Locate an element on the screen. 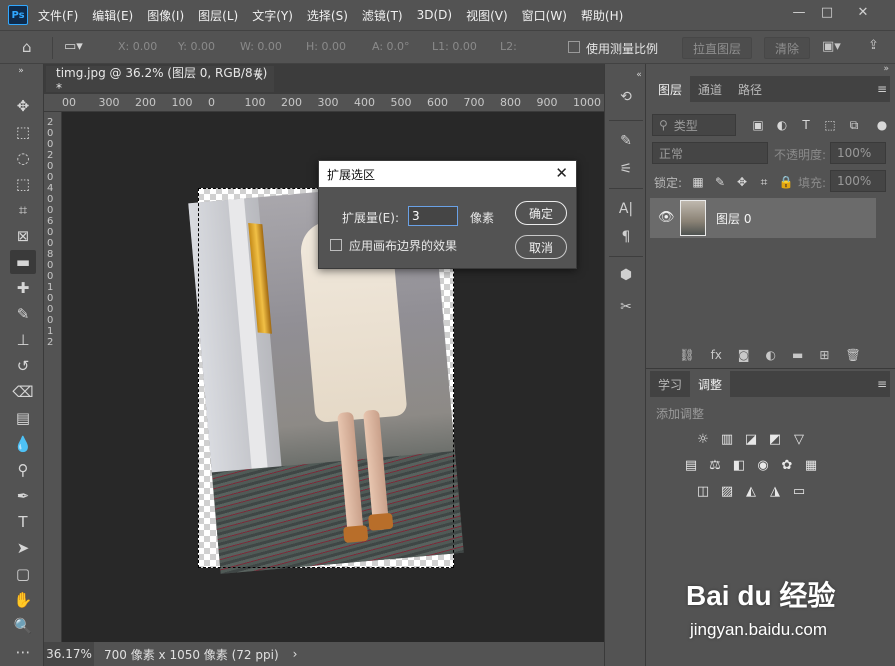  canvas-bounds-effect-checkbox is located at coordinates (336, 245).